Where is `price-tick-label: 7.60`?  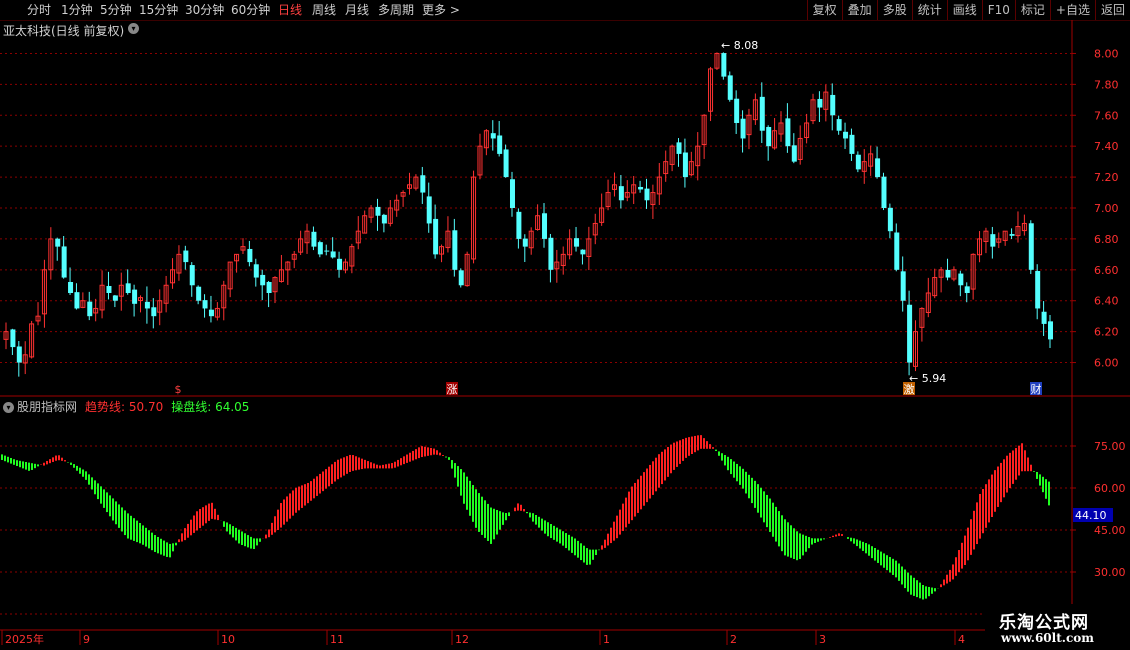
price-tick-label: 7.60 is located at coordinates (1106, 115).